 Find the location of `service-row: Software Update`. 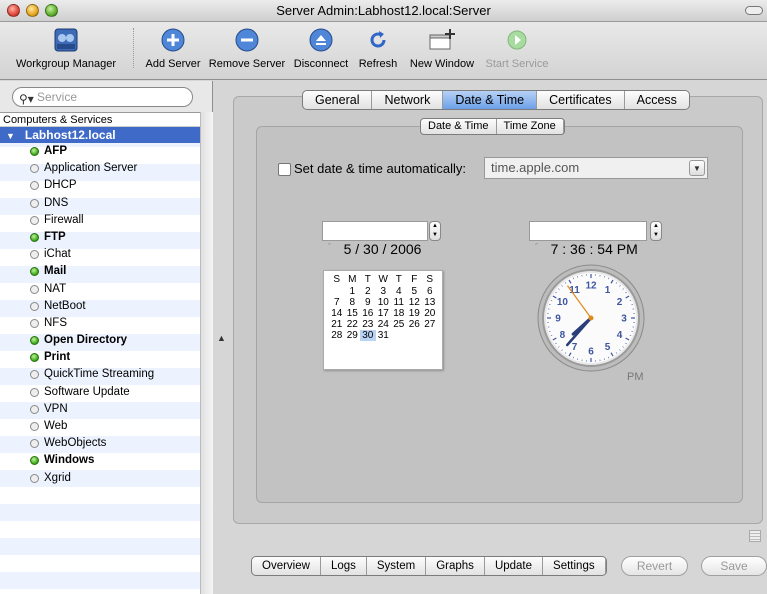

service-row: Software Update is located at coordinates (100, 392).